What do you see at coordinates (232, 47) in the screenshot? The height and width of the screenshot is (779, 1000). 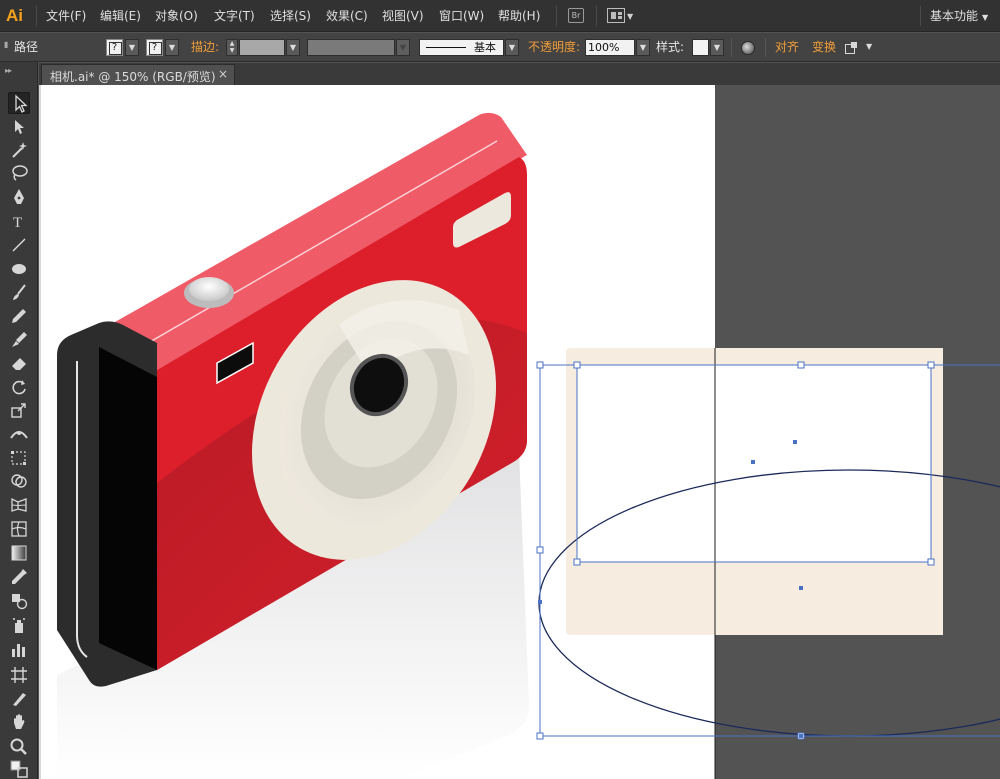 I see `stroke-weight-stepper: ▲ ▼` at bounding box center [232, 47].